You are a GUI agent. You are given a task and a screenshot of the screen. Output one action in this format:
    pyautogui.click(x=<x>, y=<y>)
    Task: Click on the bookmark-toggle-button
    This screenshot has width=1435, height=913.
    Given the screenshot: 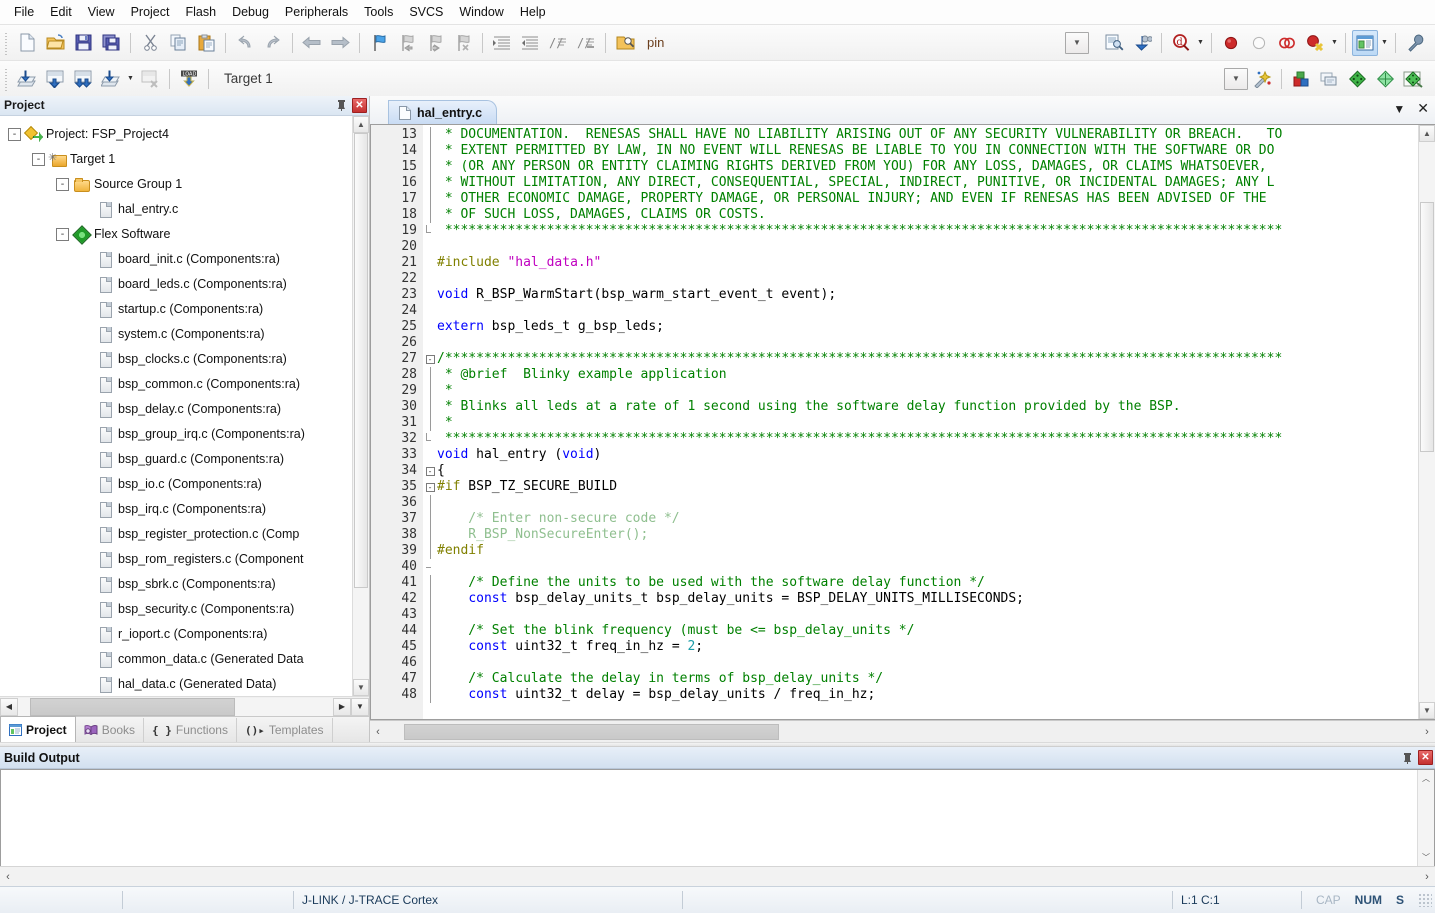 What is the action you would take?
    pyautogui.click(x=379, y=43)
    